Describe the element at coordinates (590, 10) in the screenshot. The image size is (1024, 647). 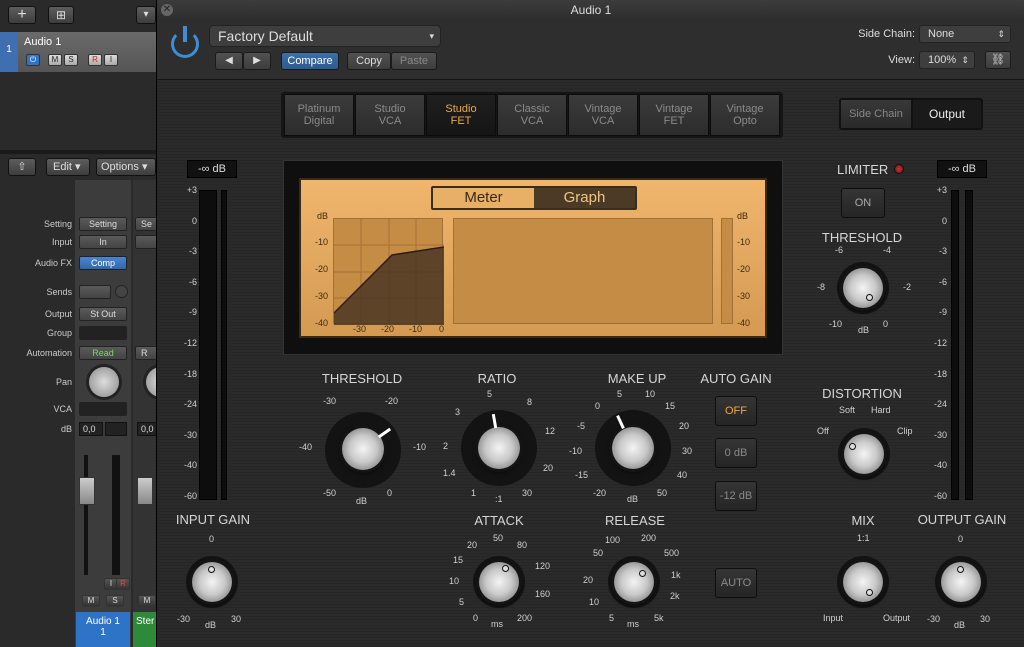
I see `window-titlebar: ✕ Audio 1` at that location.